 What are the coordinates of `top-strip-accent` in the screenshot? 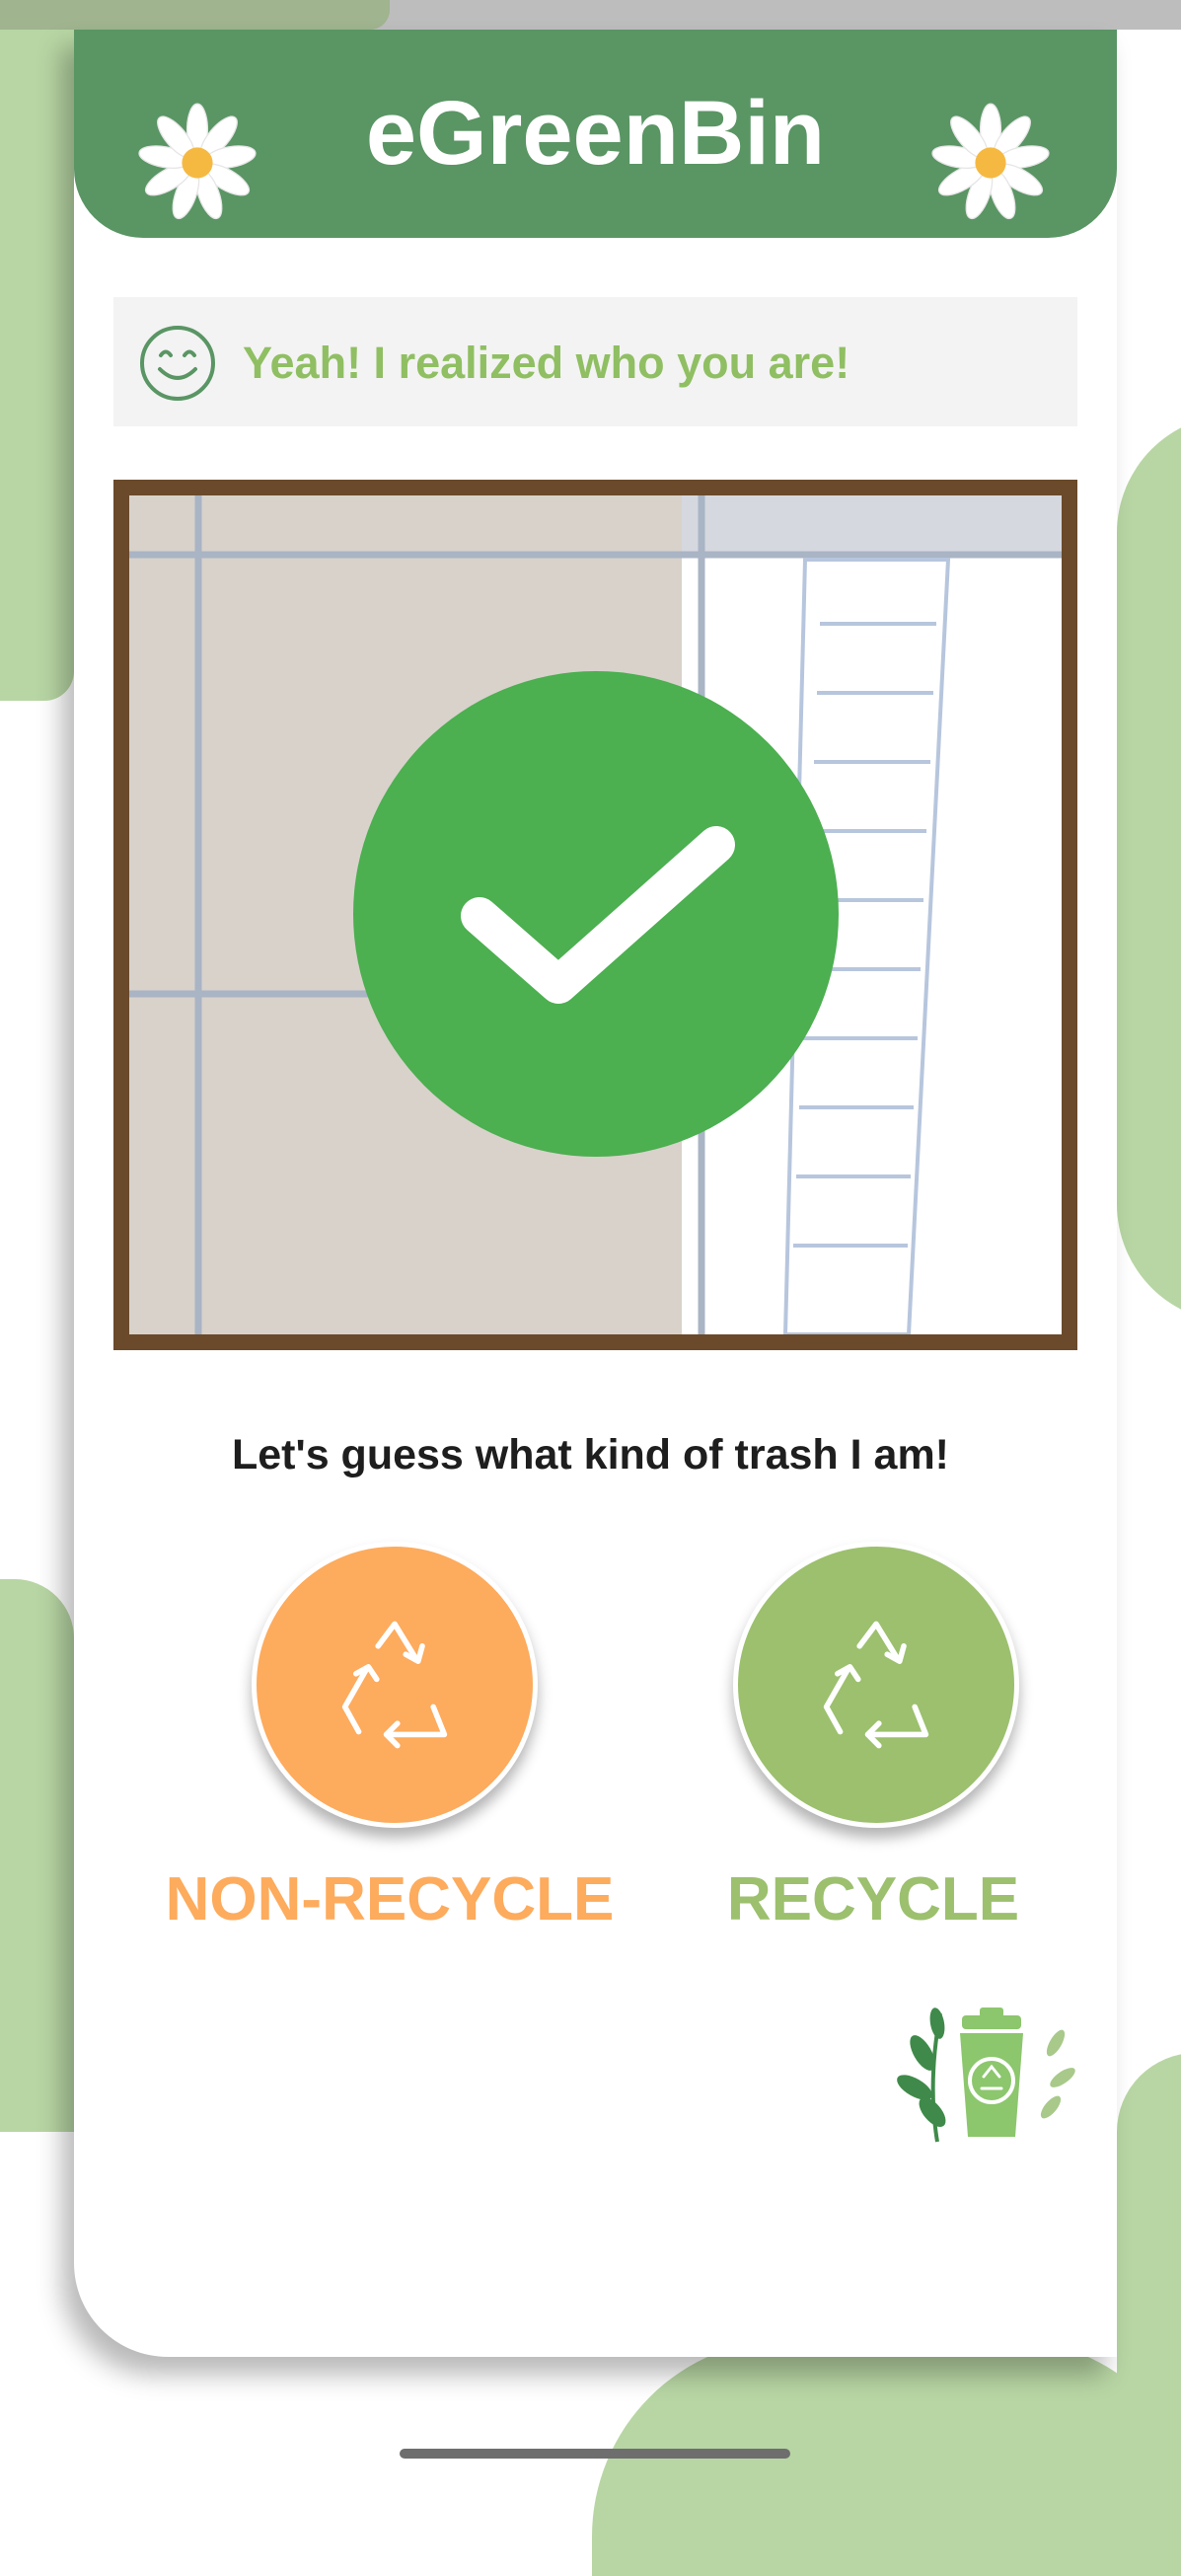 It's located at (195, 15).